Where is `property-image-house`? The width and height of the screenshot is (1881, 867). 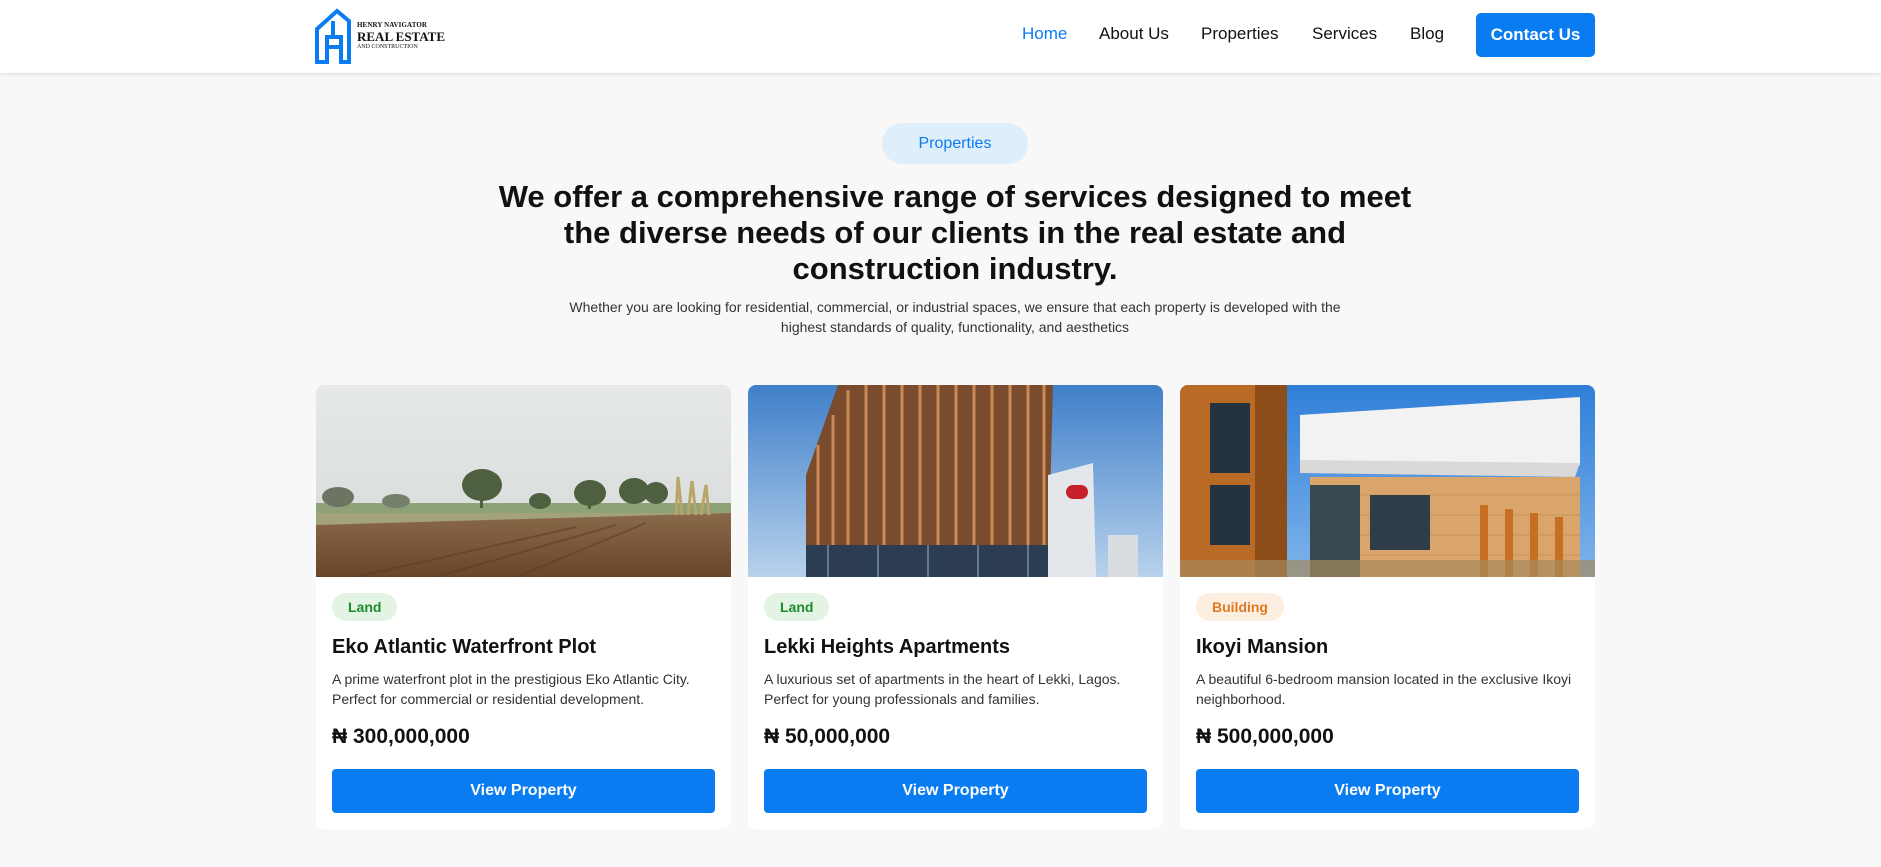
property-image-house is located at coordinates (1387, 481).